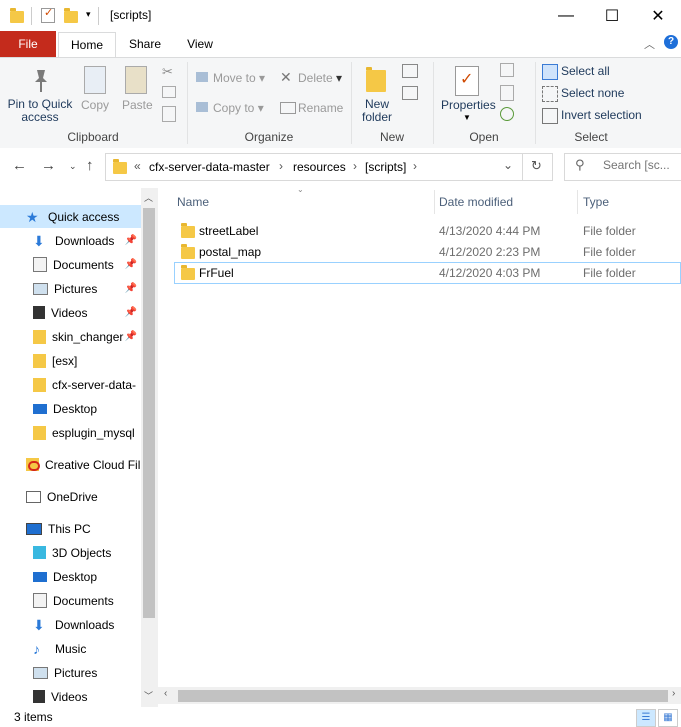 Image resolution: width=681 pixels, height=727 pixels. What do you see at coordinates (612, 15) in the screenshot?
I see `maximize-button: ☐` at bounding box center [612, 15].